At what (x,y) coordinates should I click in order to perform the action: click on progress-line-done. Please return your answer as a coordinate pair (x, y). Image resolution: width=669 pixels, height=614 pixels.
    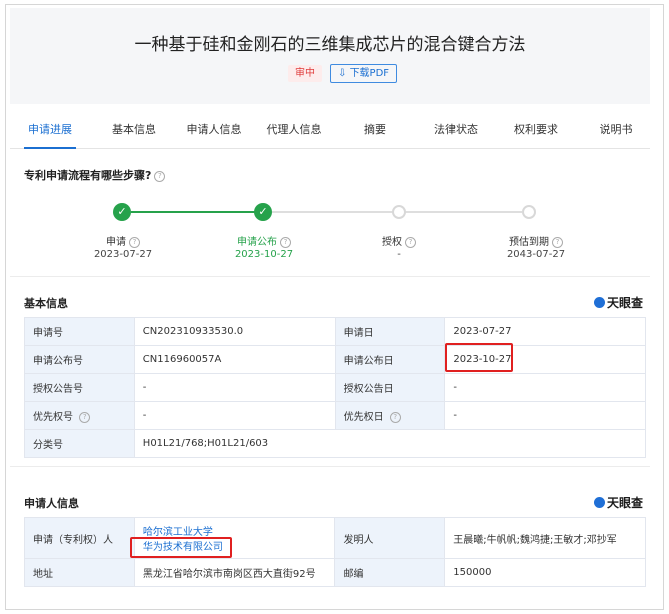
    Looking at the image, I should click on (193, 212).